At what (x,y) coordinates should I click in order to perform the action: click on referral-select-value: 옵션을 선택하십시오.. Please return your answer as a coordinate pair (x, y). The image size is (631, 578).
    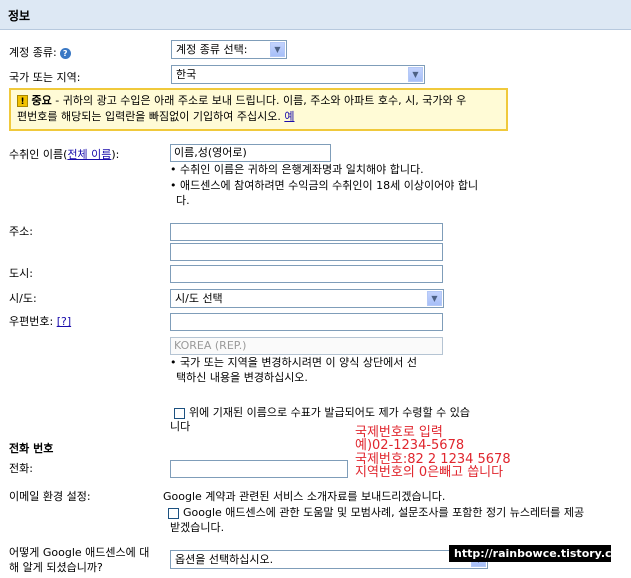
    Looking at the image, I should click on (224, 559).